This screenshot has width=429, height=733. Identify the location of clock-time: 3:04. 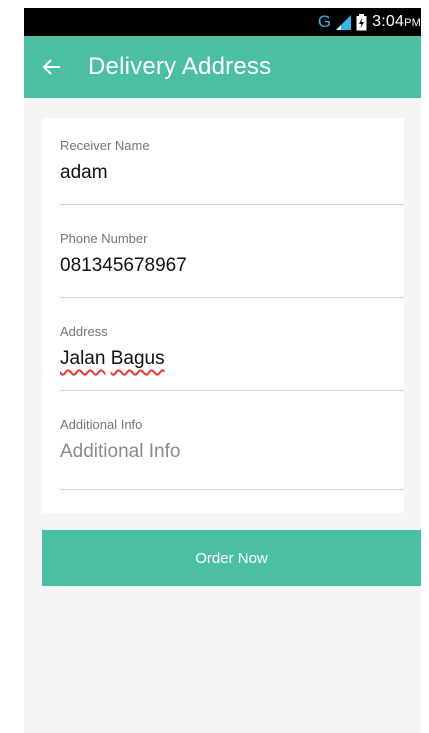
(388, 21).